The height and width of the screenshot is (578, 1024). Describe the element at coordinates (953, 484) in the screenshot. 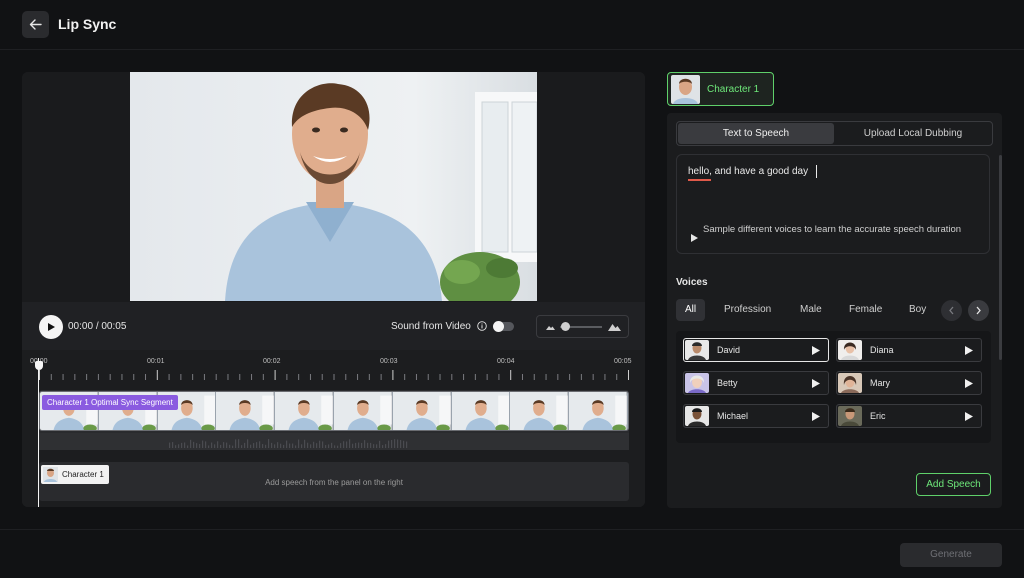

I see `add-speech-button: Add Speech` at that location.